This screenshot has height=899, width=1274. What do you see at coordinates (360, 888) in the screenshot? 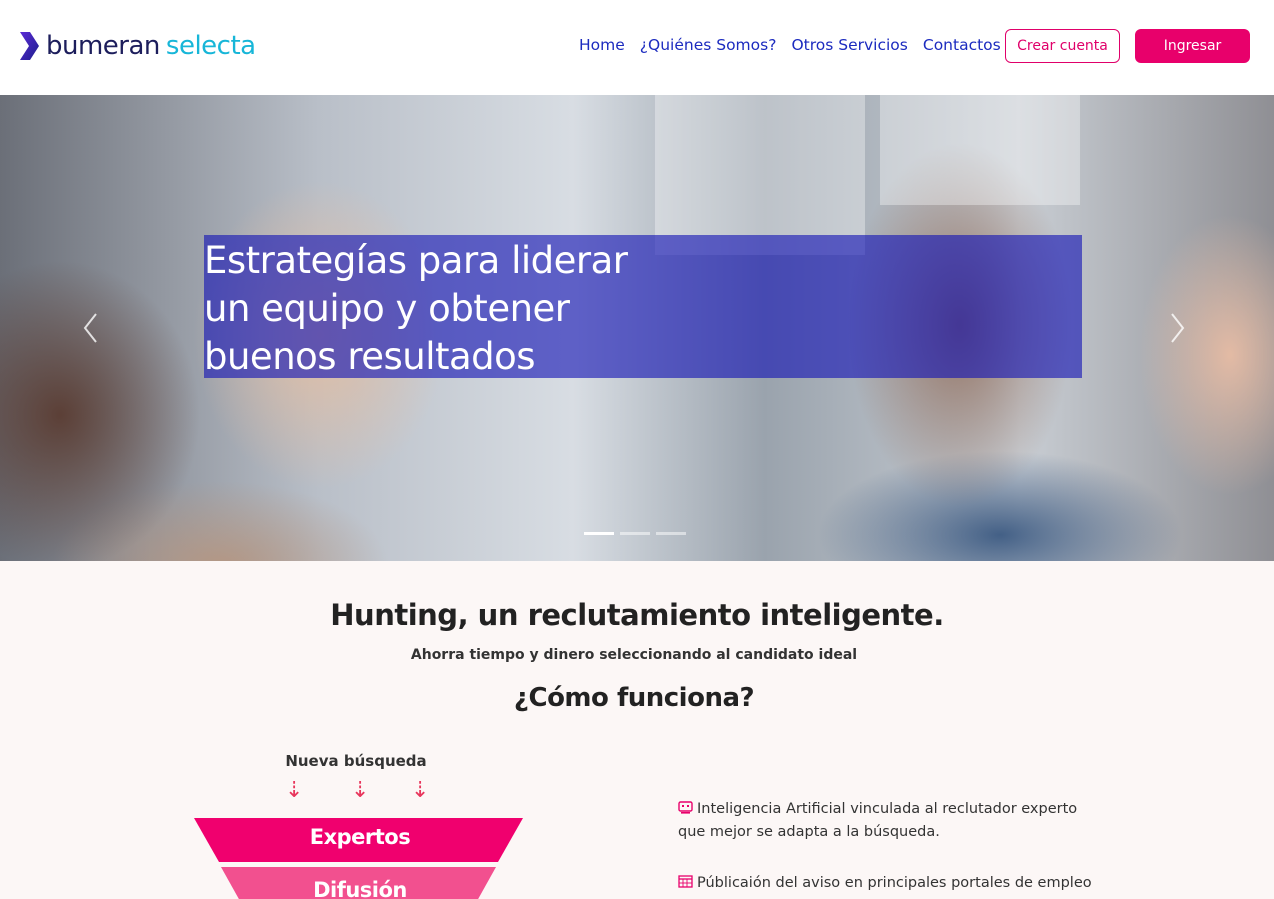
I see `funnel-stage-label: Difusión` at bounding box center [360, 888].